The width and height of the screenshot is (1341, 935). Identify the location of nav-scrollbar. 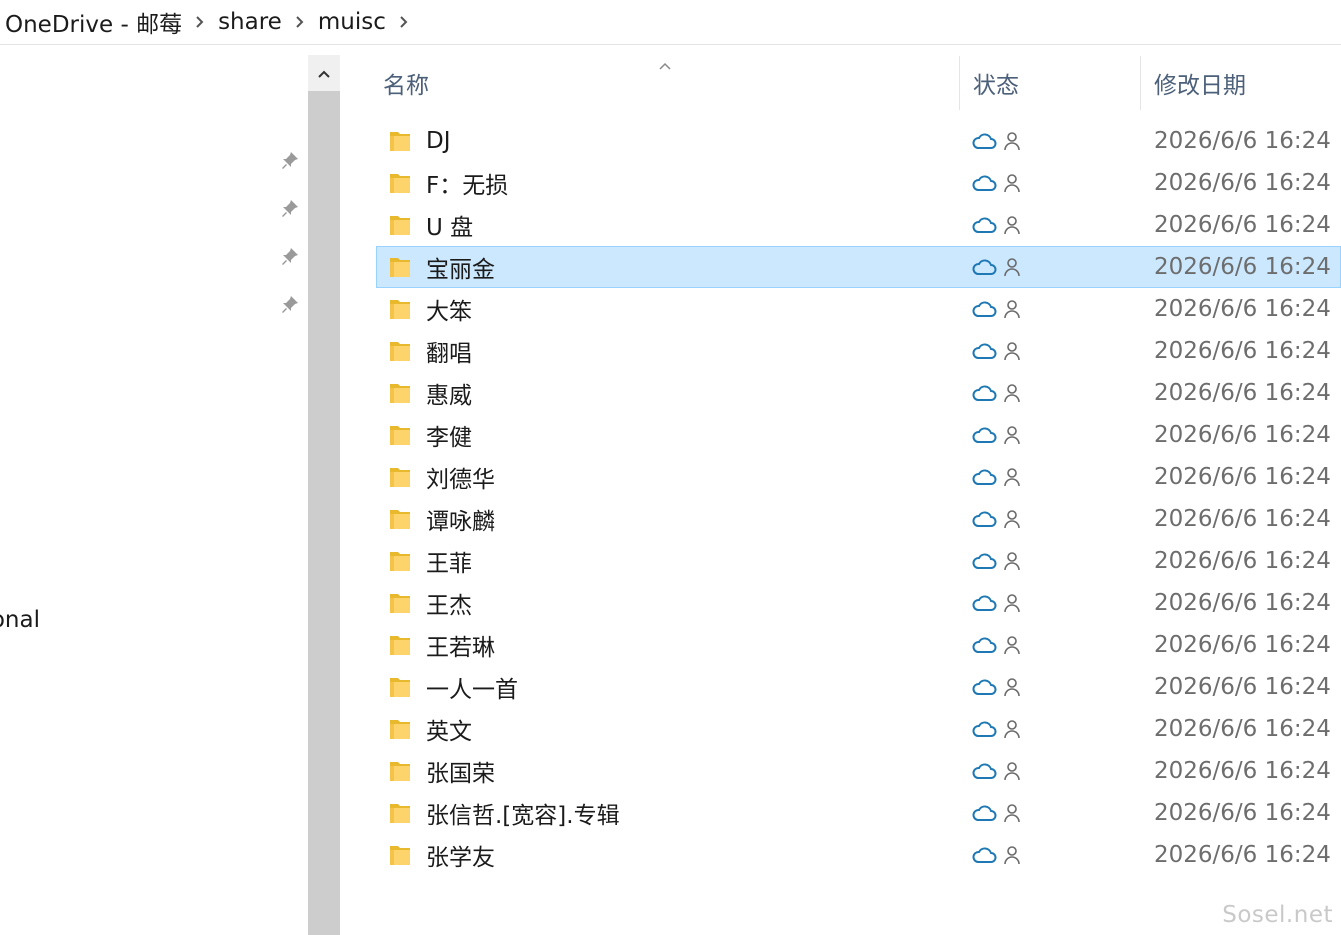
(324, 495).